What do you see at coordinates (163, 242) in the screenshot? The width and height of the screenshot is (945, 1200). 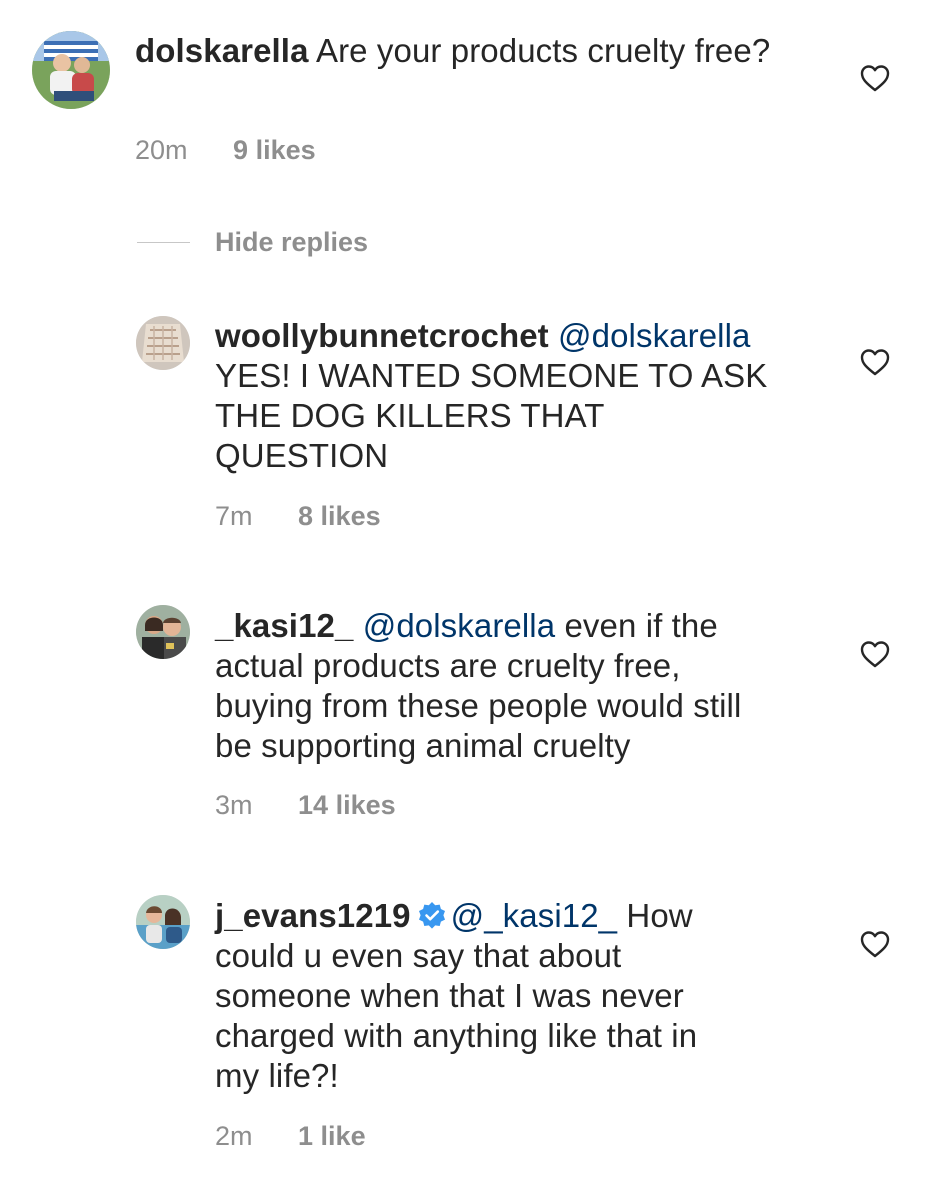 I see `replies-divider-line` at bounding box center [163, 242].